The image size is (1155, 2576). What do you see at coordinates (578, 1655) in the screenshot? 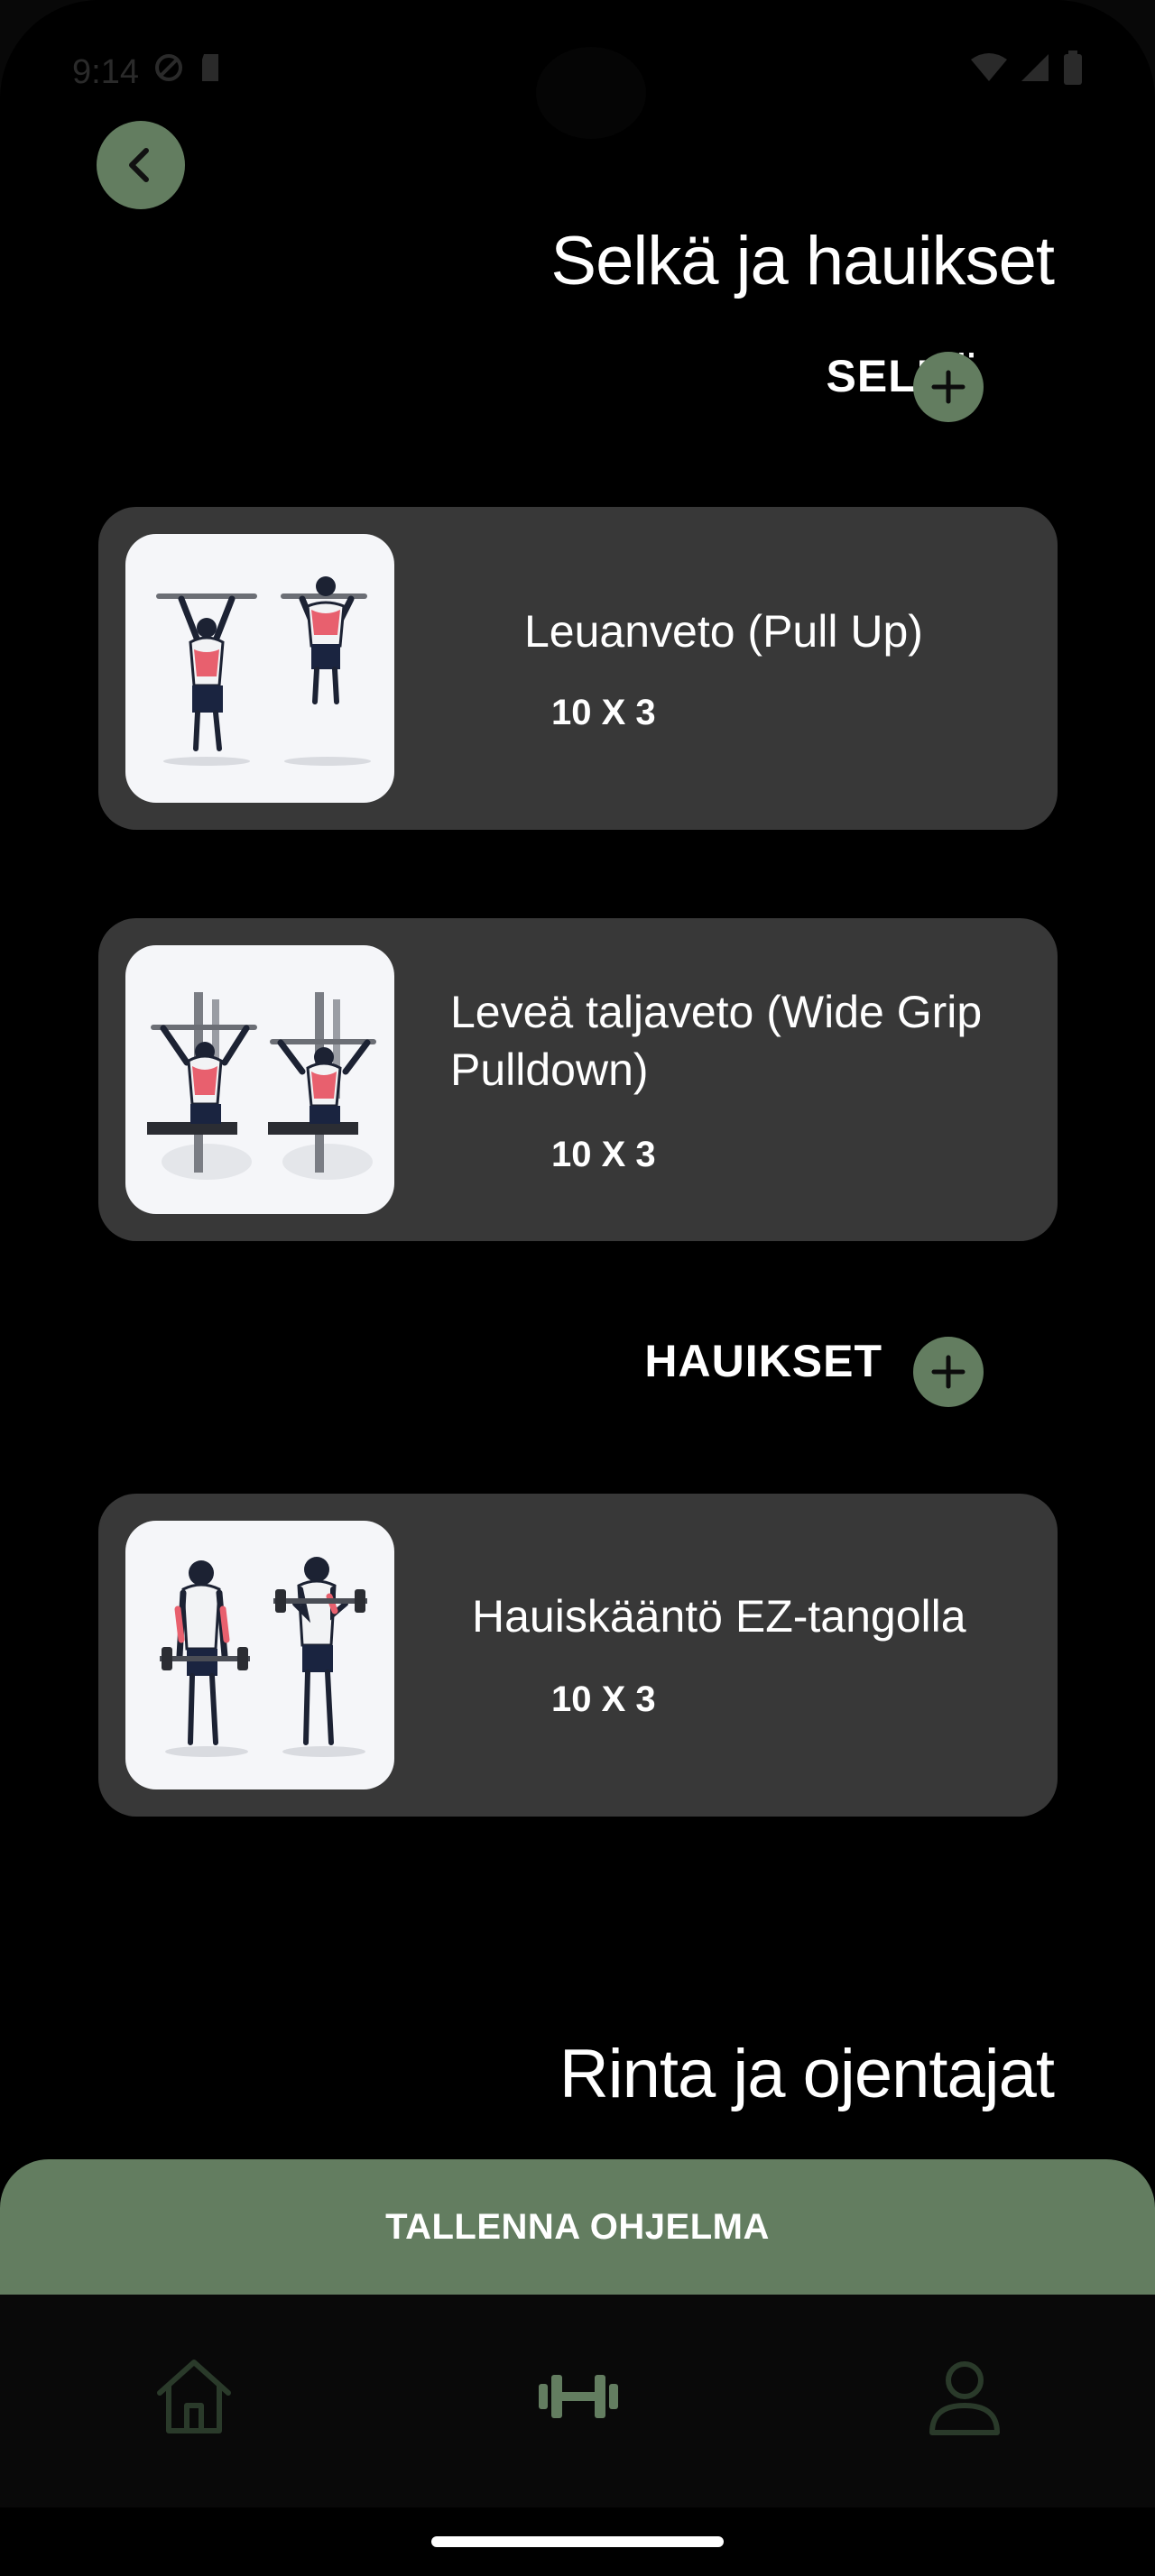
I see `exercise-card: Hauiskääntö EZ-tangolla 10 X 3` at bounding box center [578, 1655].